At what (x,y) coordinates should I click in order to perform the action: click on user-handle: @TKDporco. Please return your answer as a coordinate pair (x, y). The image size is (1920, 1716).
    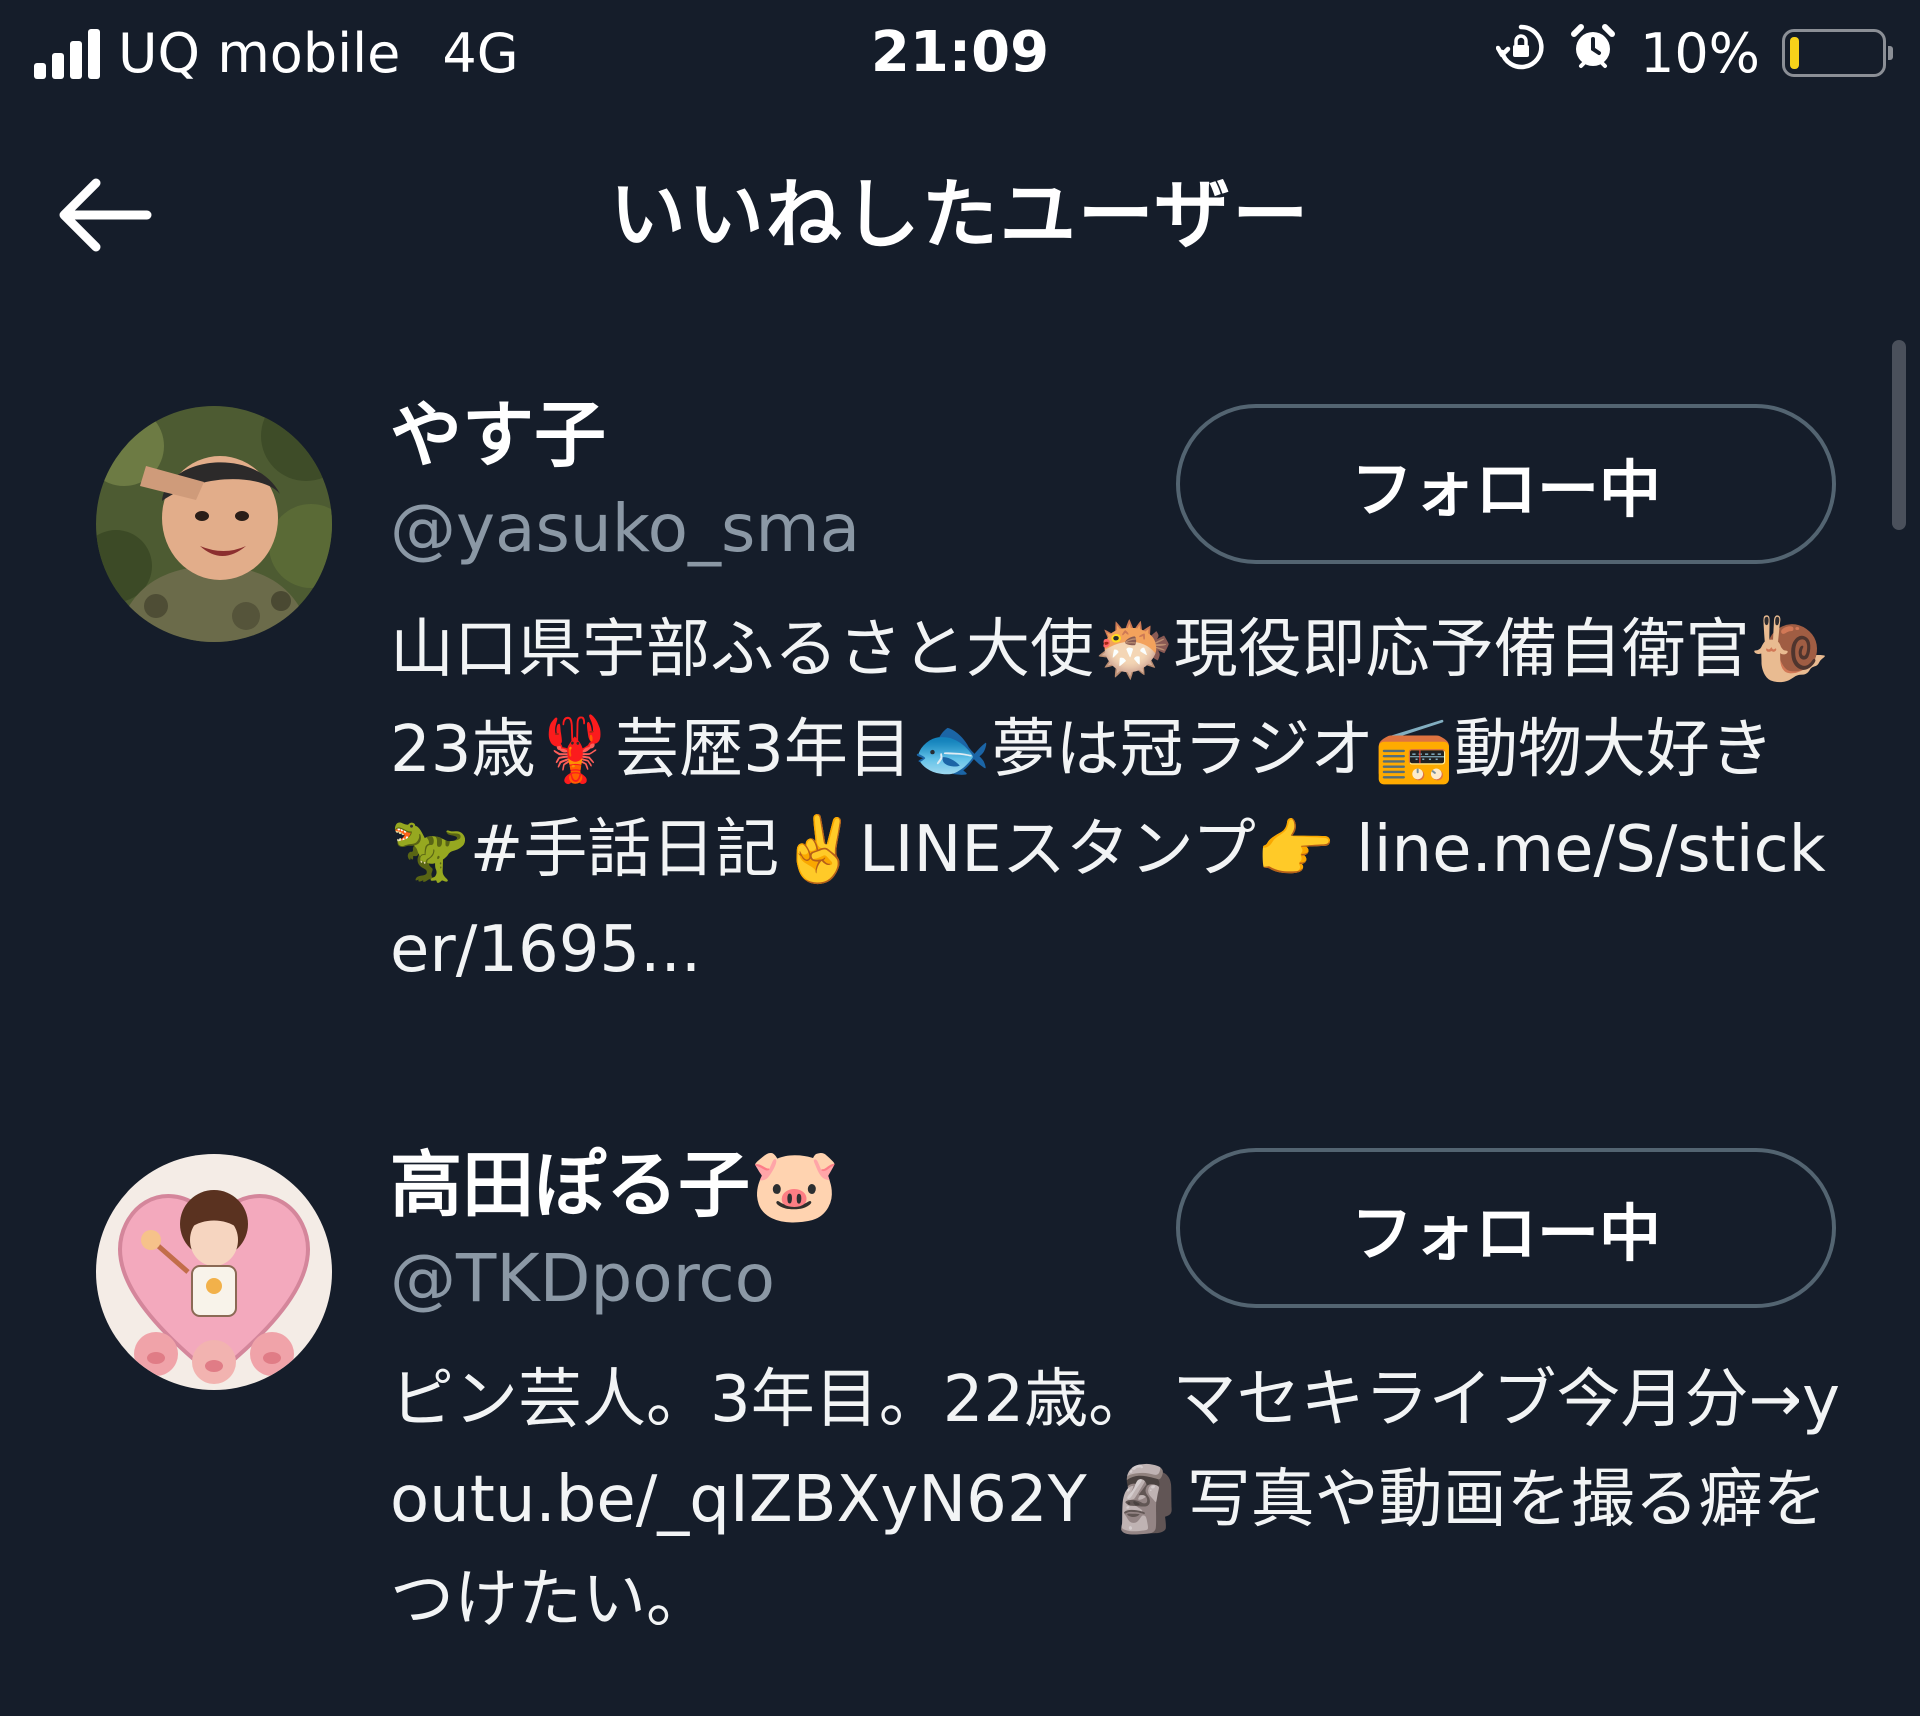
    Looking at the image, I should click on (583, 1278).